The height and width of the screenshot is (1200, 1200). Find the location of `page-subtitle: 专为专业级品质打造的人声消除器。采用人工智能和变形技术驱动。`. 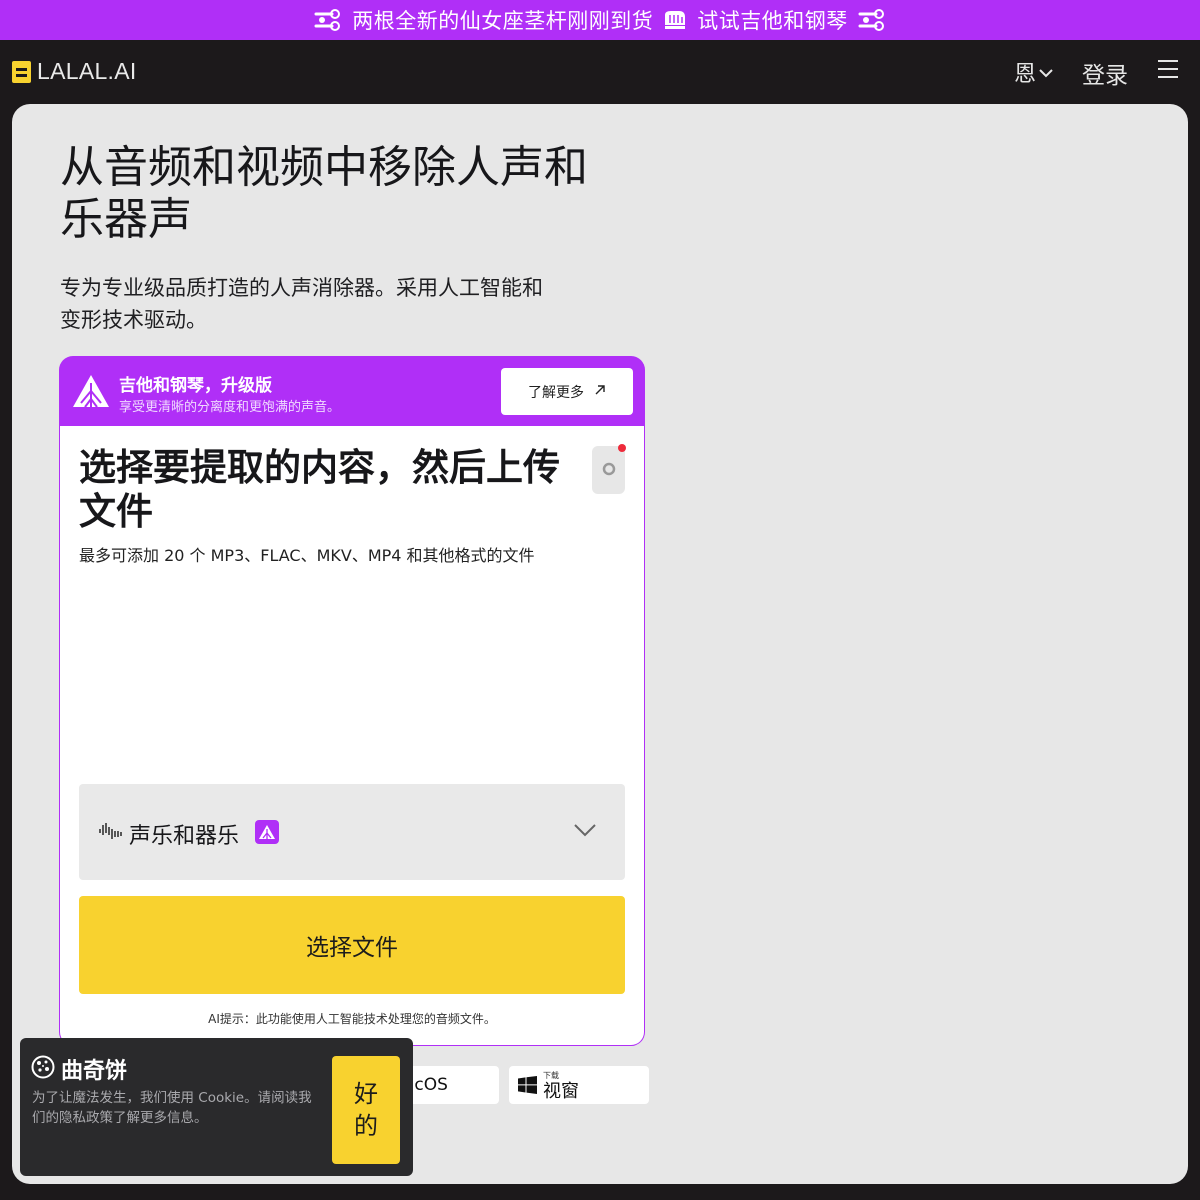

page-subtitle: 专为专业级品质打造的人声消除器。采用人工智能和变形技术驱动。 is located at coordinates (301, 304).